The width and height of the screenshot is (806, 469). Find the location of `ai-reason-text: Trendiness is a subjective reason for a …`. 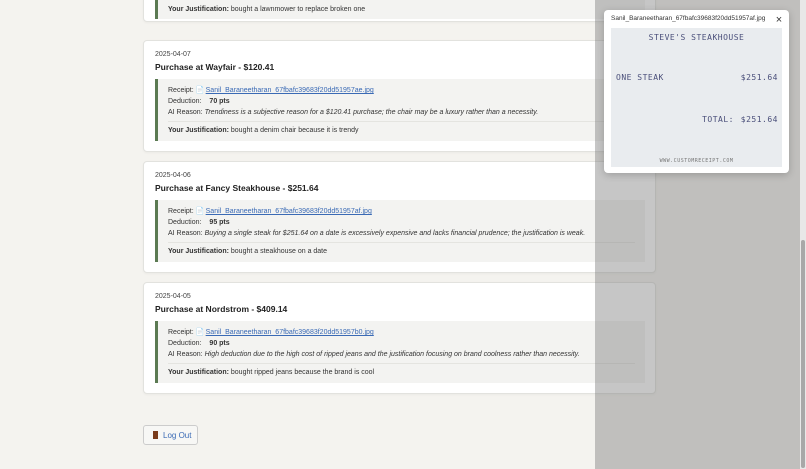

ai-reason-text: Trendiness is a subjective reason for a … is located at coordinates (371, 112).